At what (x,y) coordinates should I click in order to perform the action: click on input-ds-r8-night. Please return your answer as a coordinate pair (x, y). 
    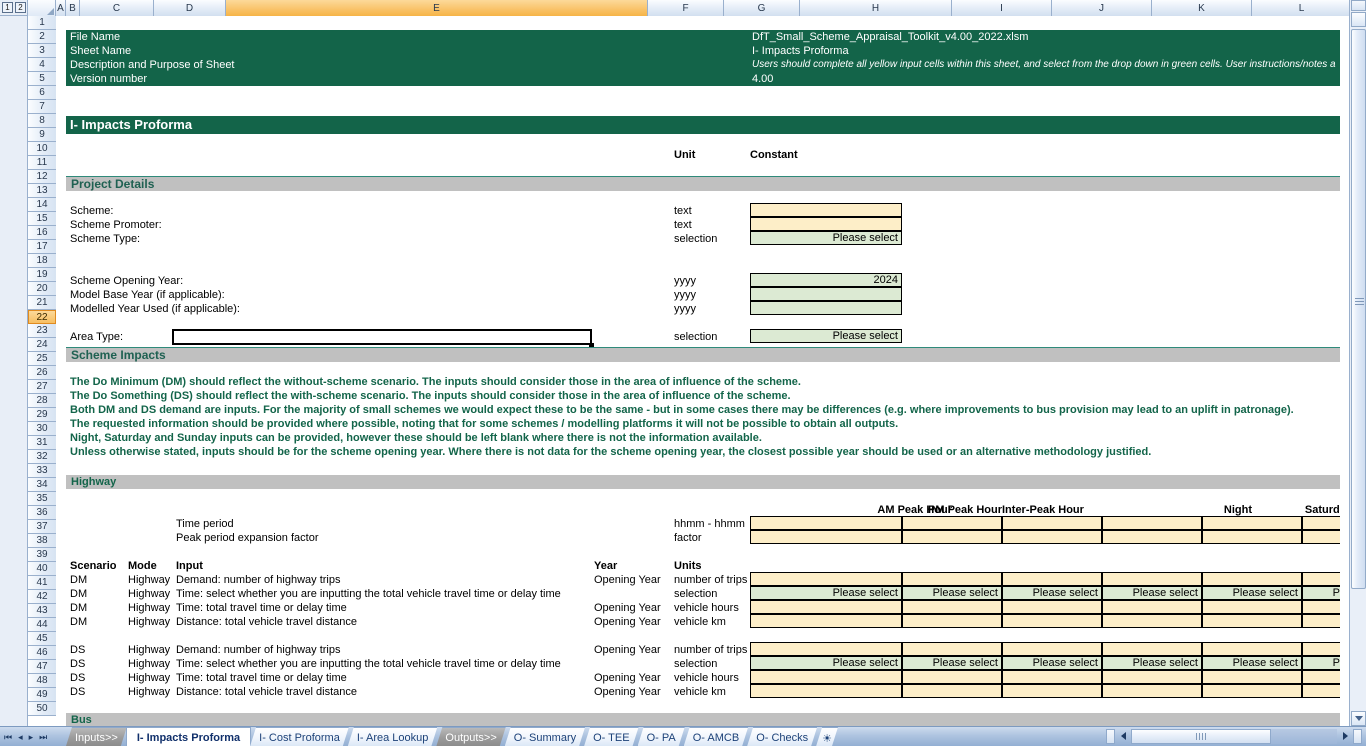
    Looking at the image, I should click on (1252, 691).